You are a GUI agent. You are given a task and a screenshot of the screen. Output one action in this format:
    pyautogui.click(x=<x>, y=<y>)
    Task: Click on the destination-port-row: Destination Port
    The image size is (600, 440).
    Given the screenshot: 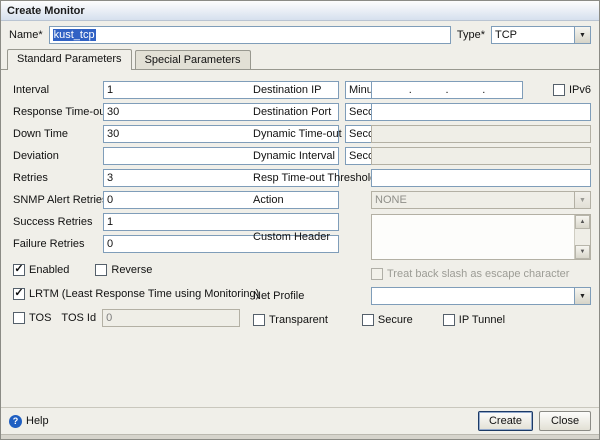 What is the action you would take?
    pyautogui.click(x=422, y=112)
    